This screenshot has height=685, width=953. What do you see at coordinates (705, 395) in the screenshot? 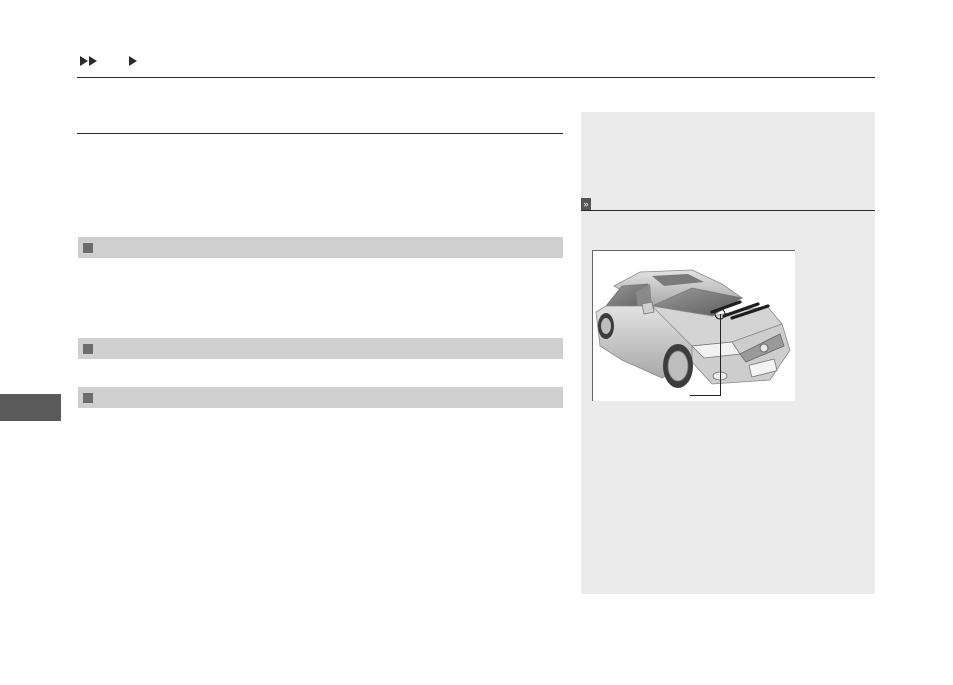
I see `callout-leader-horizontal` at bounding box center [705, 395].